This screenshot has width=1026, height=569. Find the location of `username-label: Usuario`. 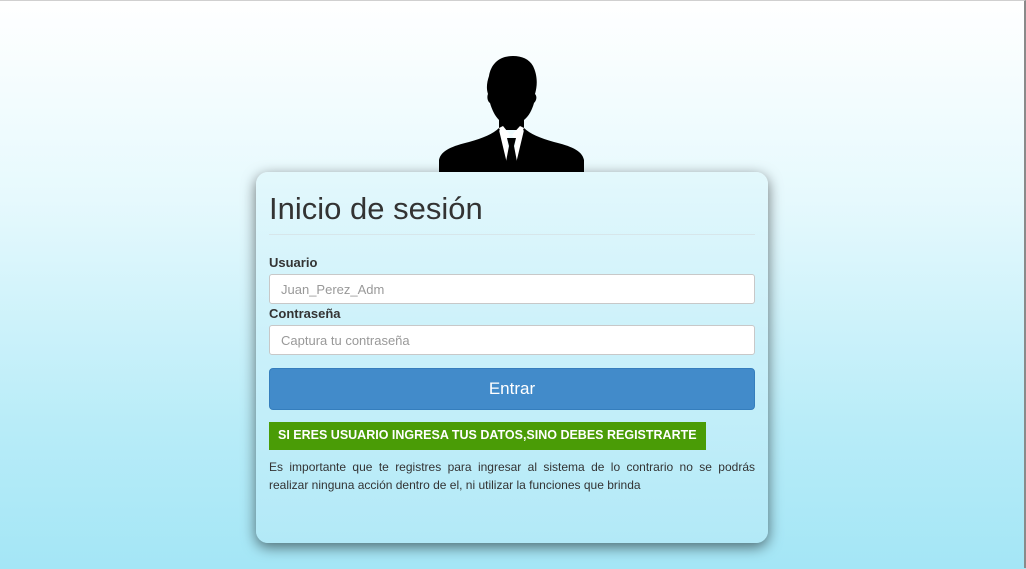

username-label: Usuario is located at coordinates (293, 262).